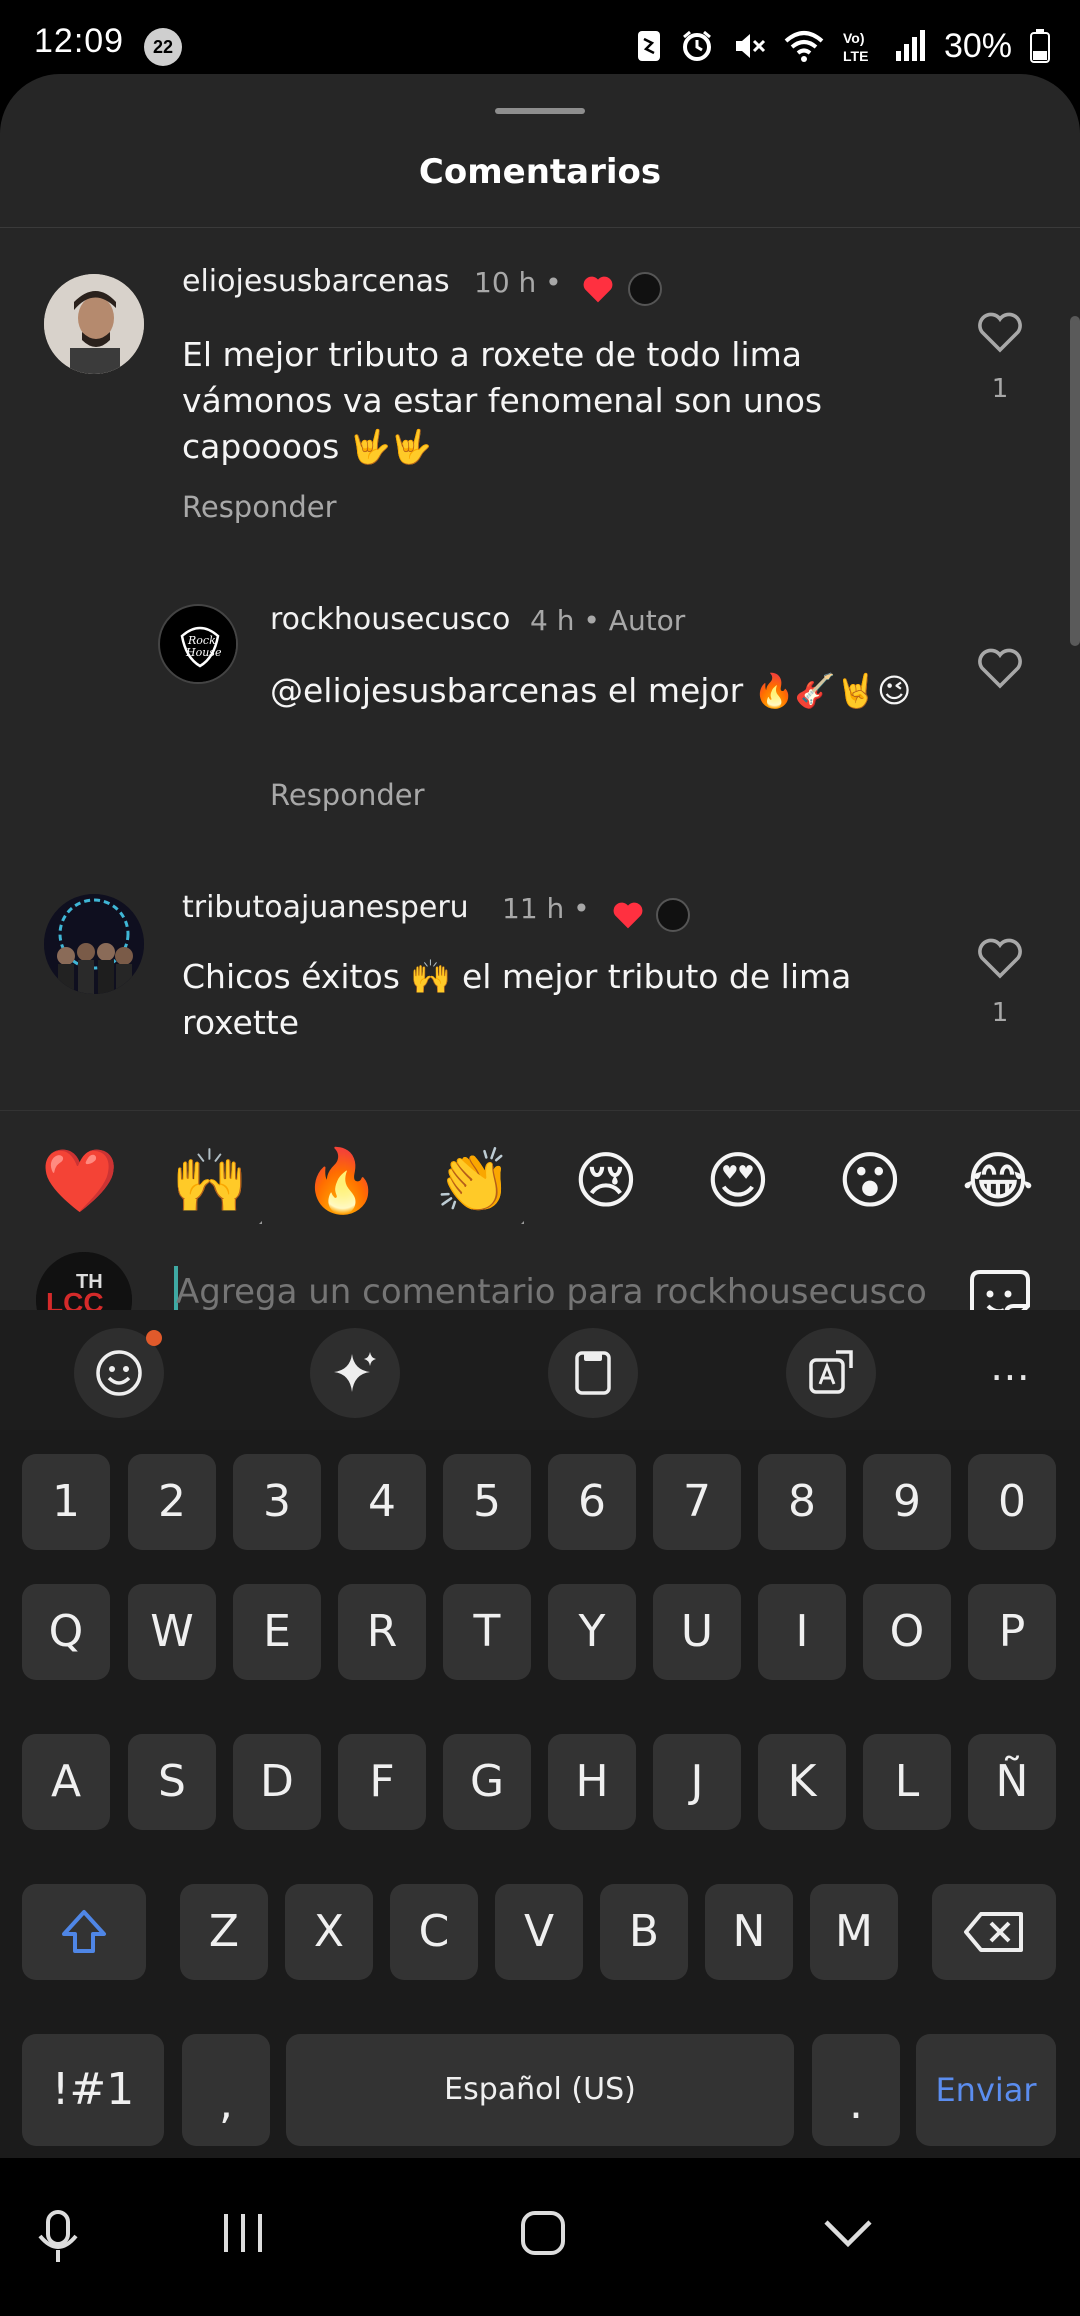 The width and height of the screenshot is (1080, 2316). I want to click on comma-key: ,, so click(226, 2090).